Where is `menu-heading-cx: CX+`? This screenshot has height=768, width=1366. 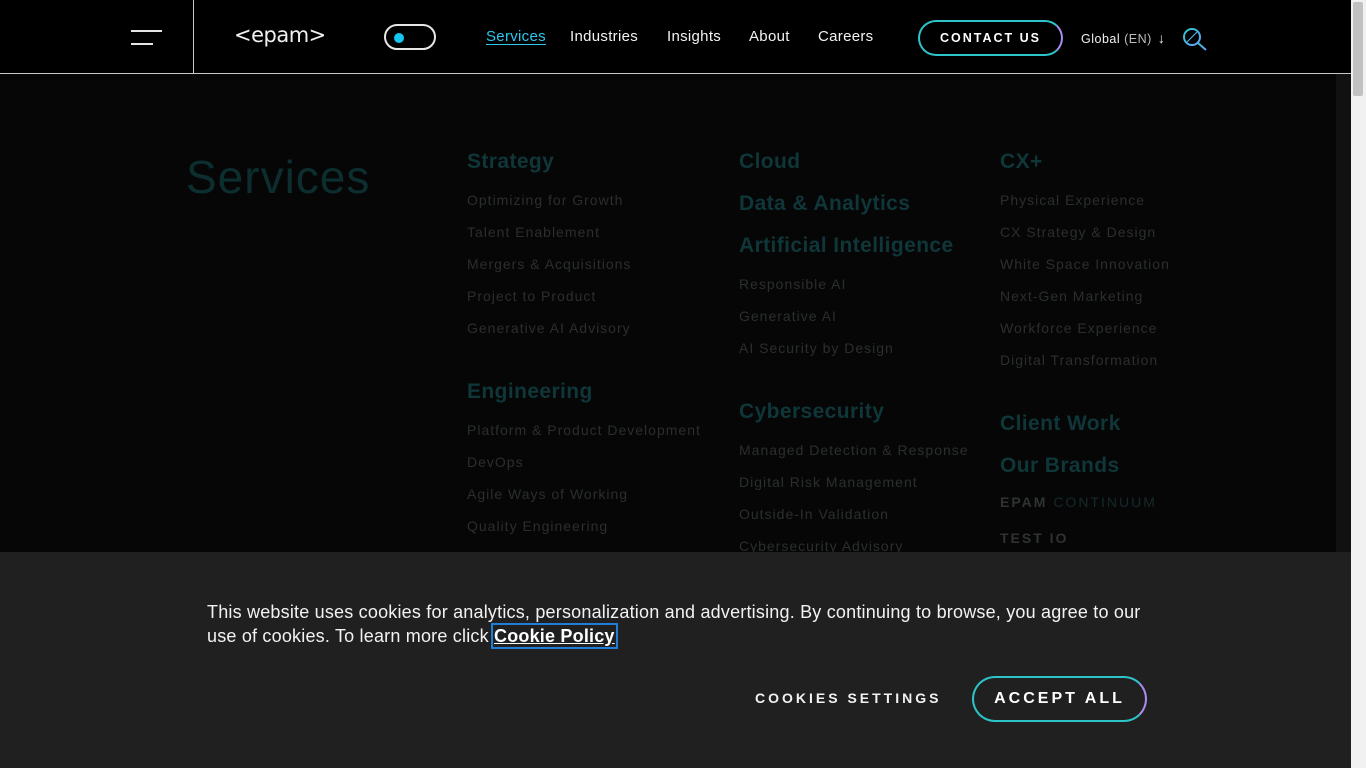 menu-heading-cx: CX+ is located at coordinates (1021, 162).